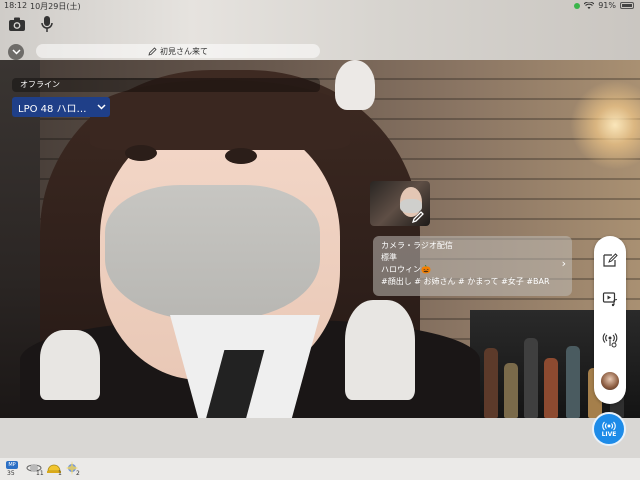 This screenshot has width=640, height=480. What do you see at coordinates (12, 465) in the screenshot?
I see `mp-badge: MP` at bounding box center [12, 465].